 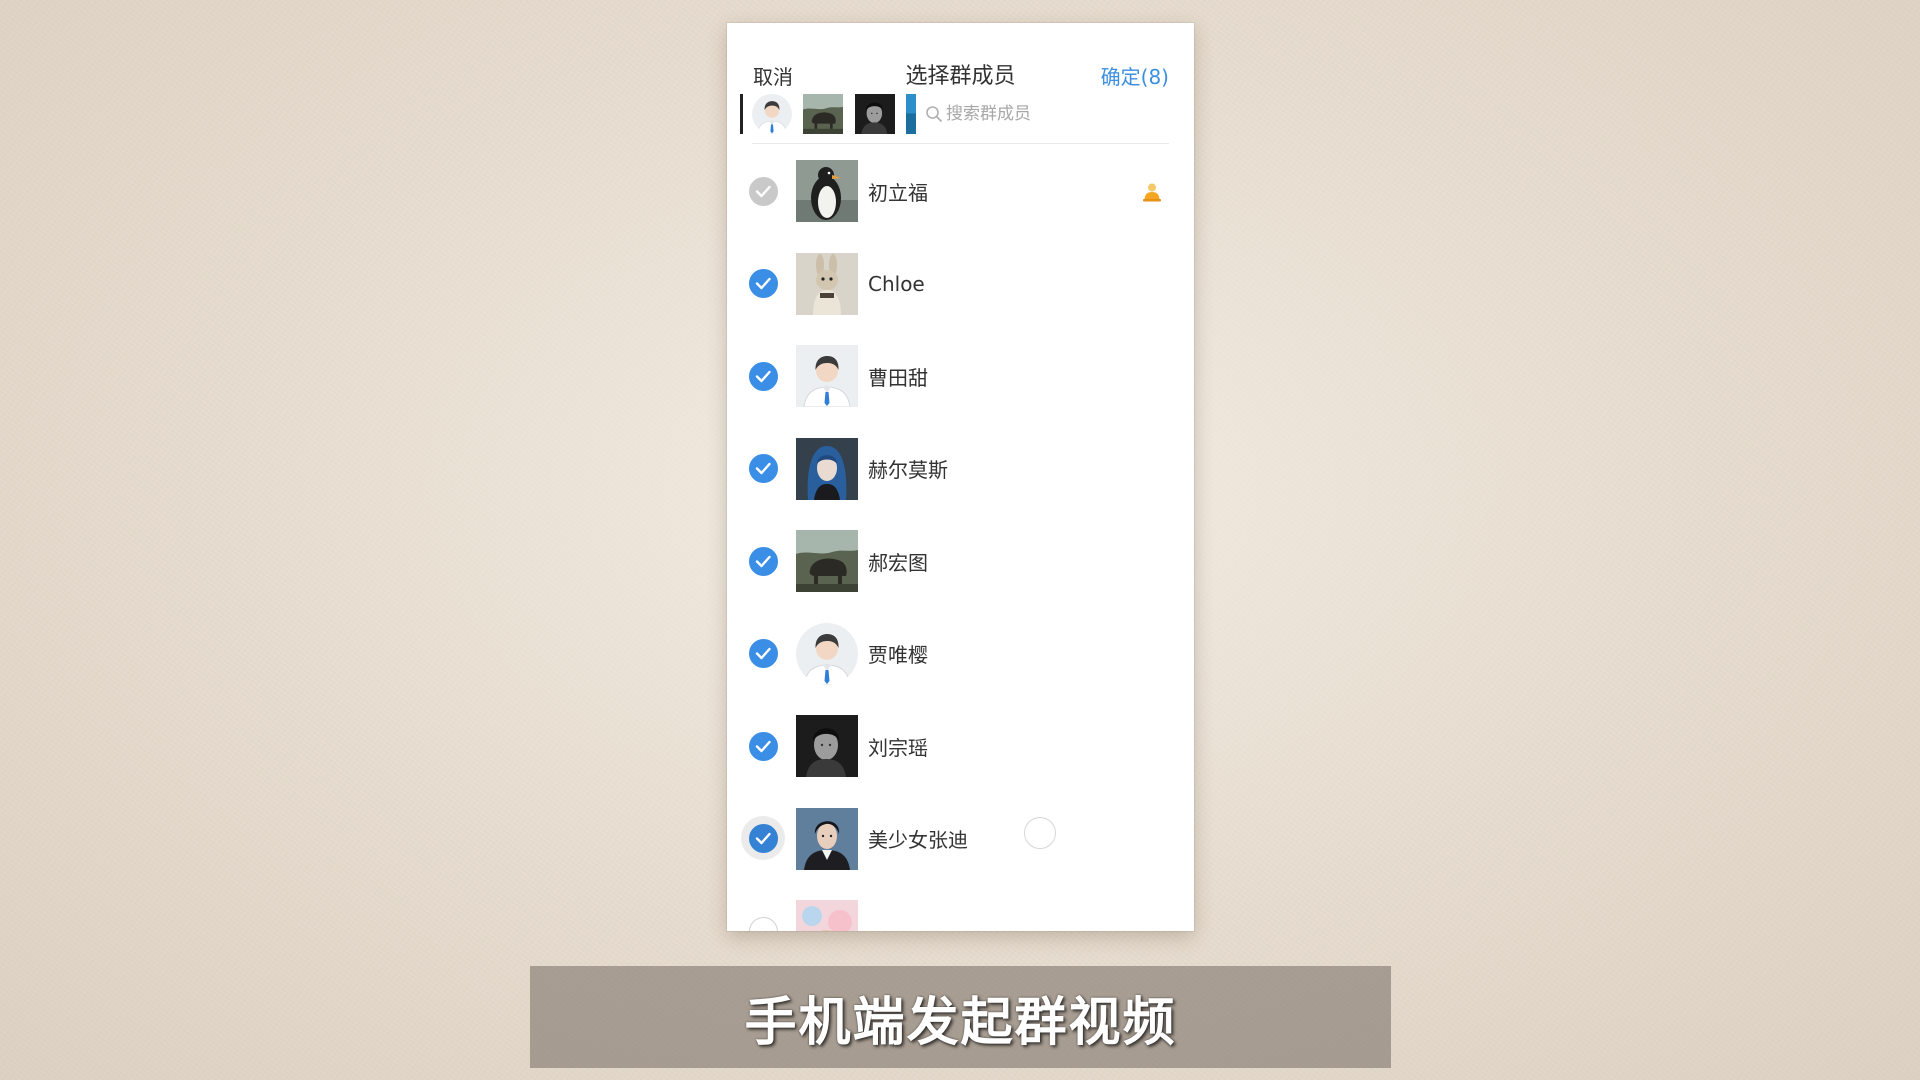 I want to click on member-name: Chloe, so click(x=896, y=283).